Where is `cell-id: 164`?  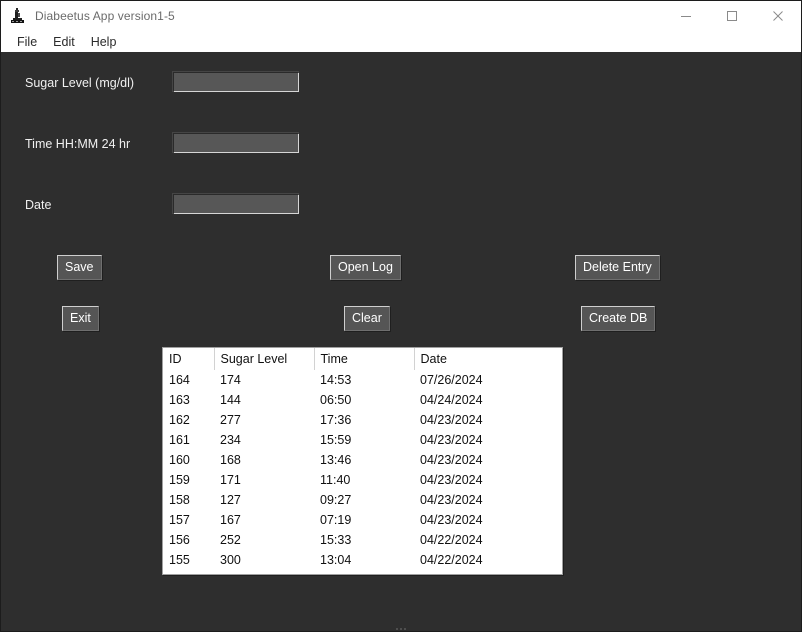
cell-id: 164 is located at coordinates (179, 380).